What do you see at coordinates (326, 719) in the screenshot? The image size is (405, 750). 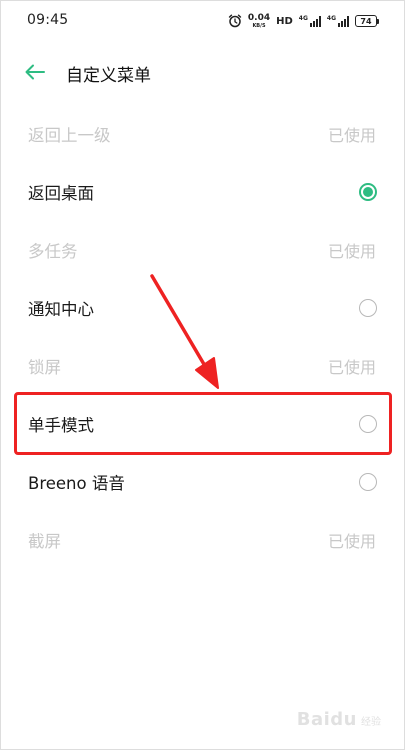 I see `watermark-logo: Baidu` at bounding box center [326, 719].